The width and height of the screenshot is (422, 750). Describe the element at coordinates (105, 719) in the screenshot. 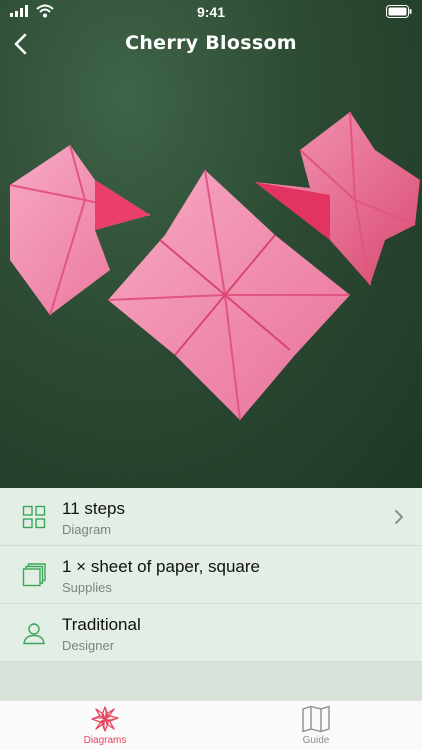

I see `blossom-icon` at that location.